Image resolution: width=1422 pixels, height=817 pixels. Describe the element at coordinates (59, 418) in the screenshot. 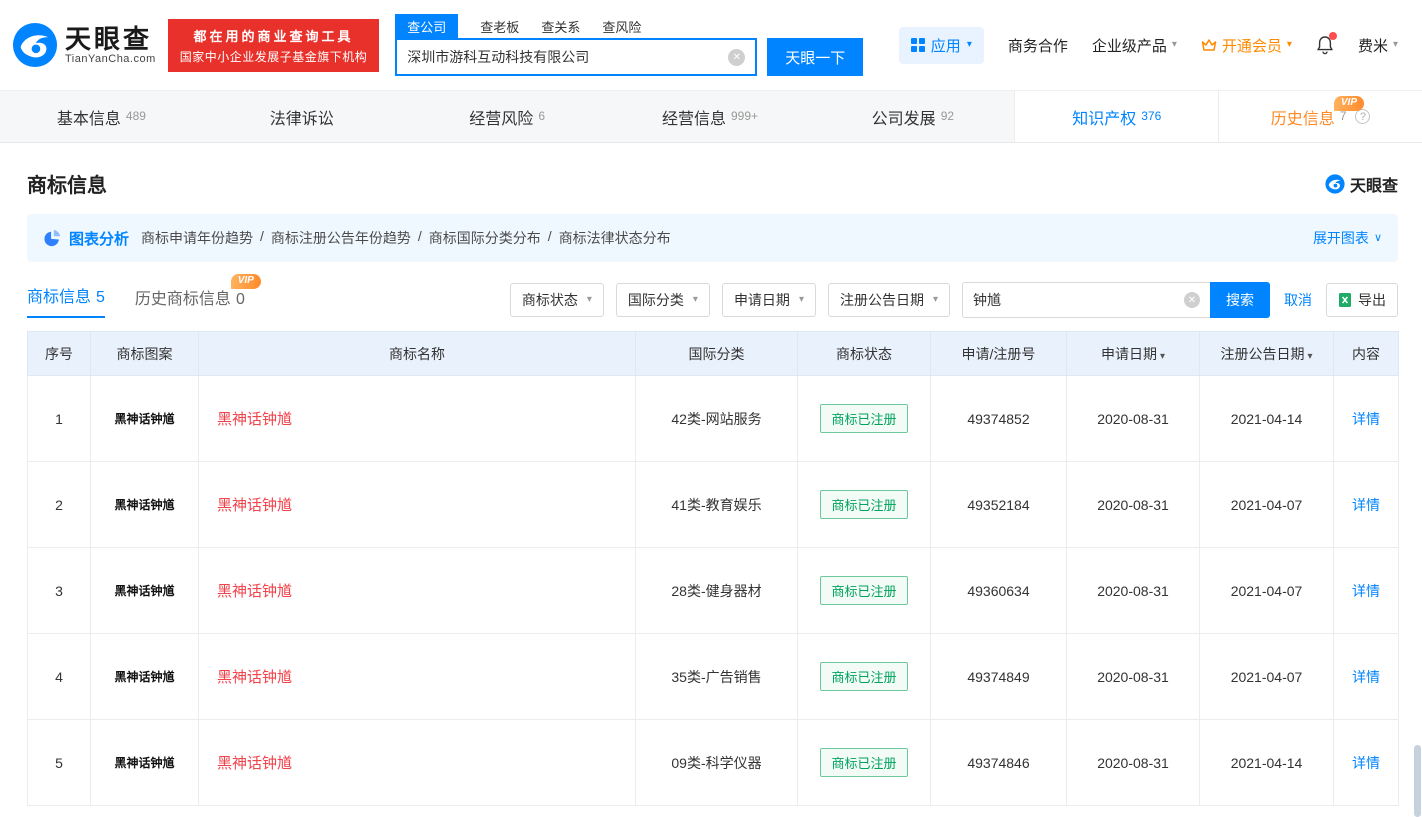

I see `row-number: 1` at that location.